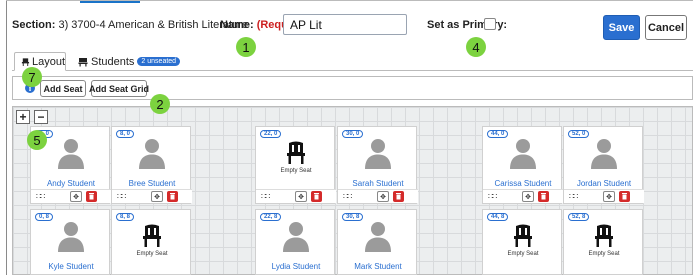  What do you see at coordinates (71, 183) in the screenshot?
I see `student-name-link: Andy Student` at bounding box center [71, 183].